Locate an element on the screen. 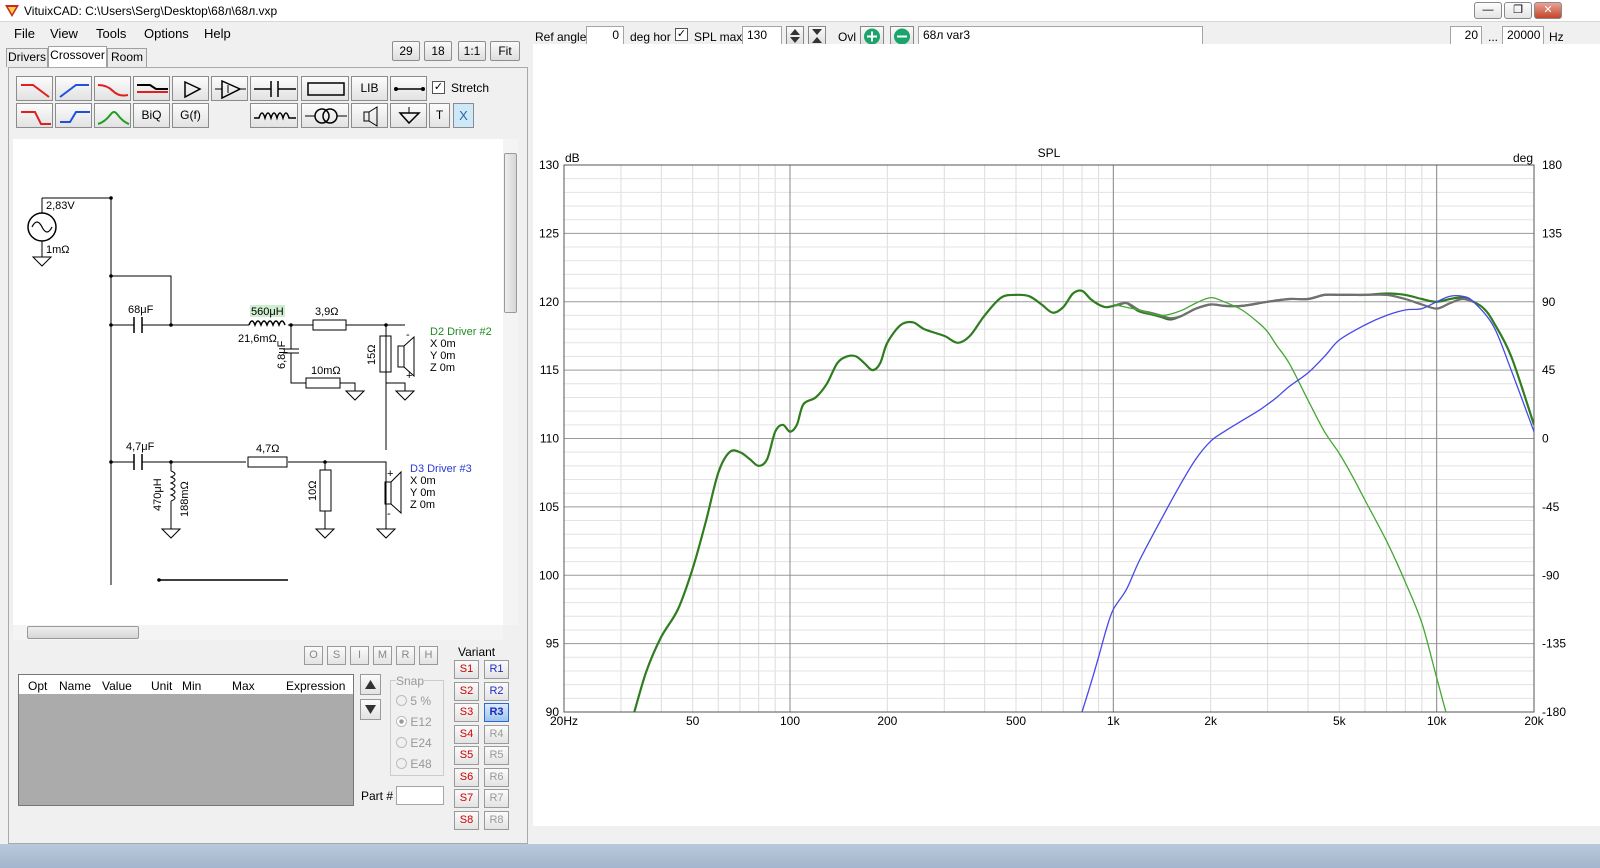  opt-i-button: I is located at coordinates (359, 655).